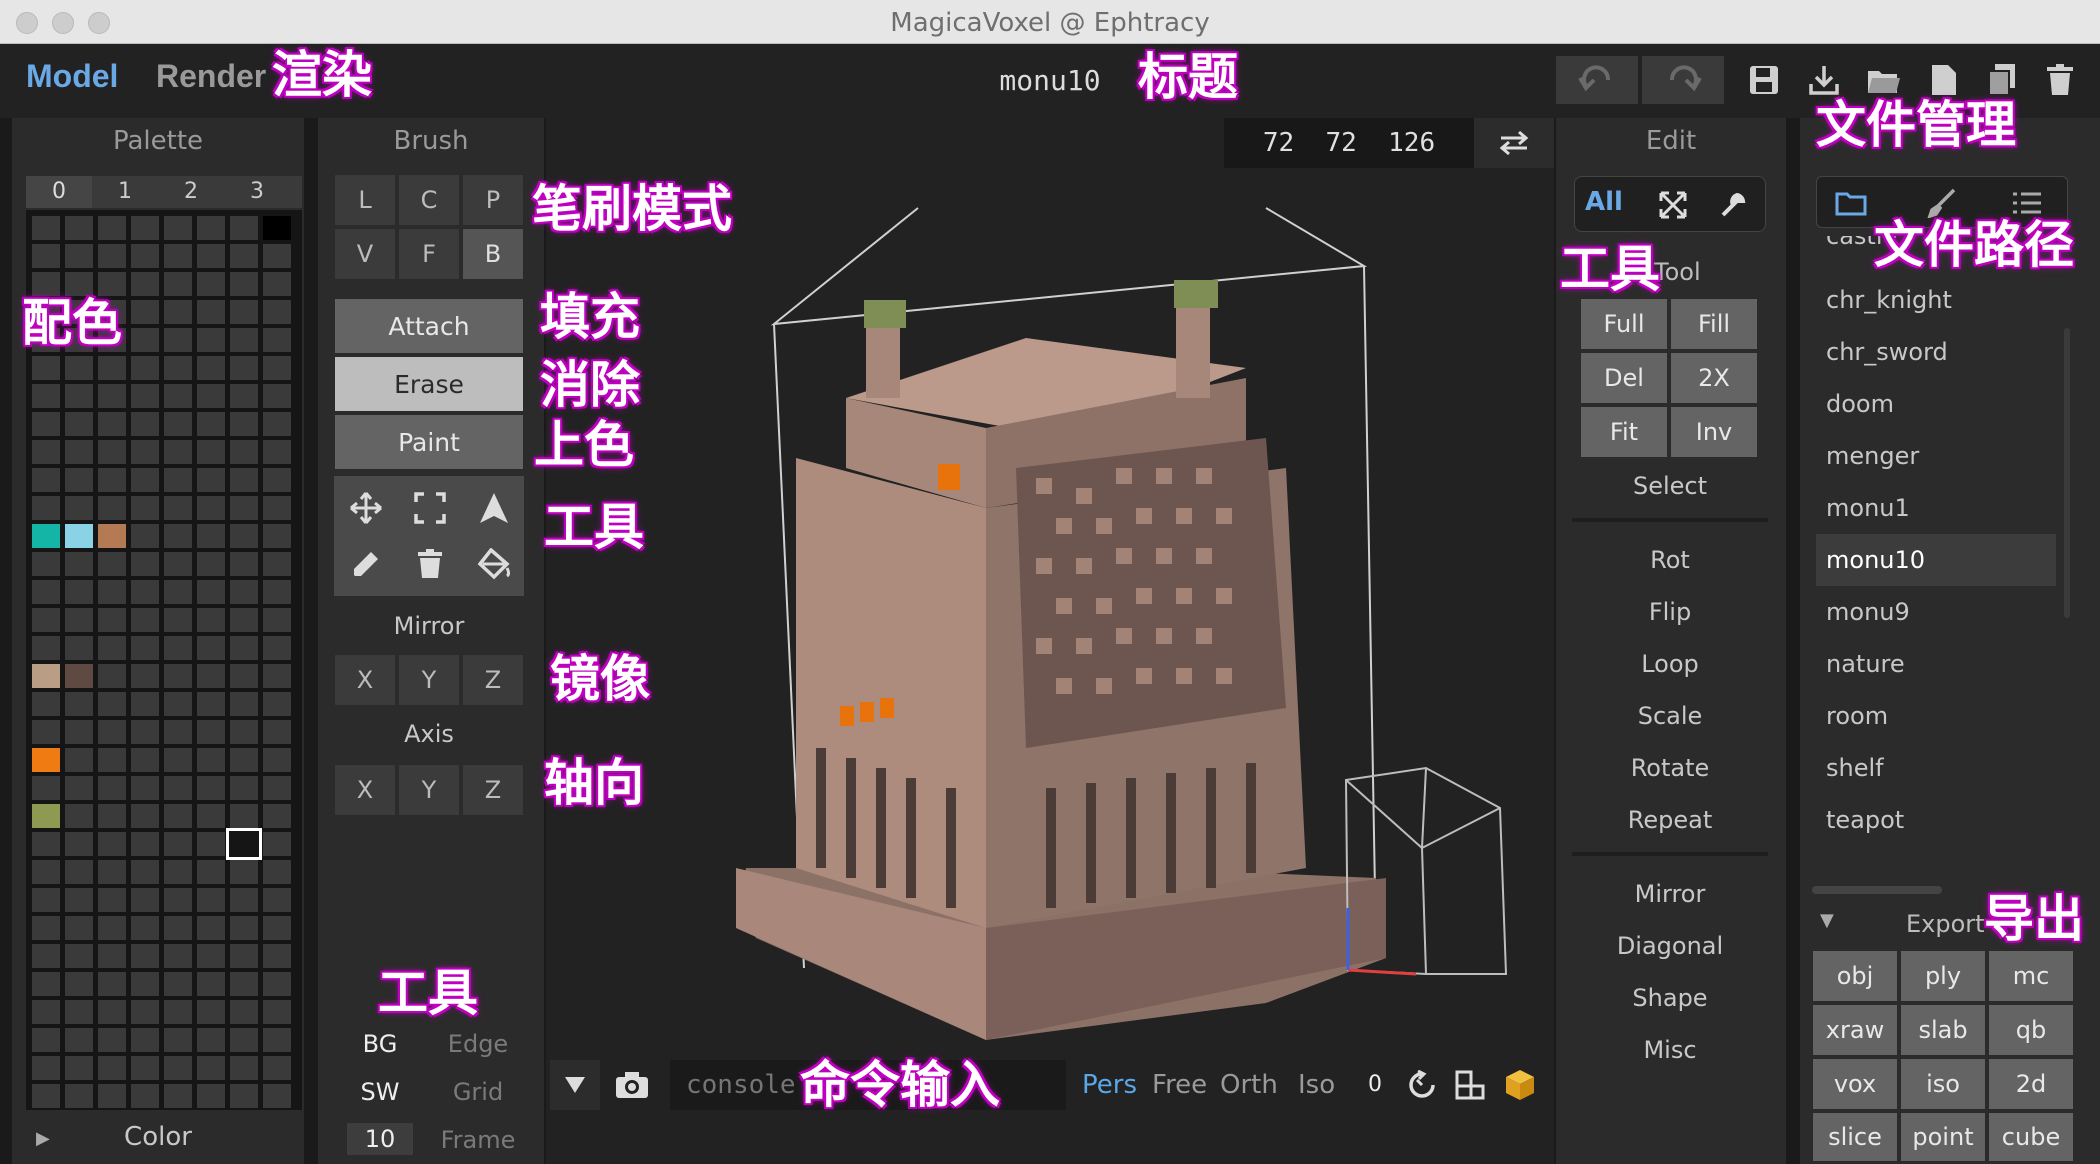 This screenshot has width=2100, height=1164. What do you see at coordinates (191, 192) in the screenshot?
I see `palette-page-tab: 2` at bounding box center [191, 192].